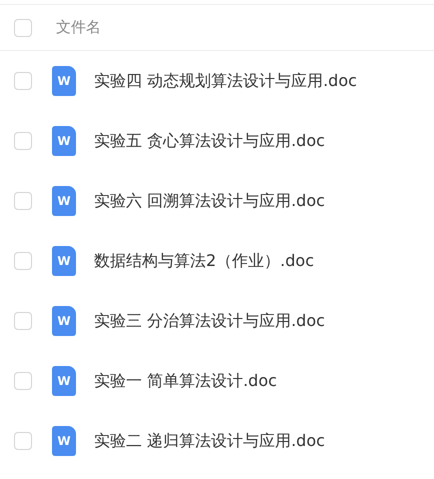 The height and width of the screenshot is (479, 434). What do you see at coordinates (204, 261) in the screenshot?
I see `file-name: 数据结构与算法2（作业）.doc` at bounding box center [204, 261].